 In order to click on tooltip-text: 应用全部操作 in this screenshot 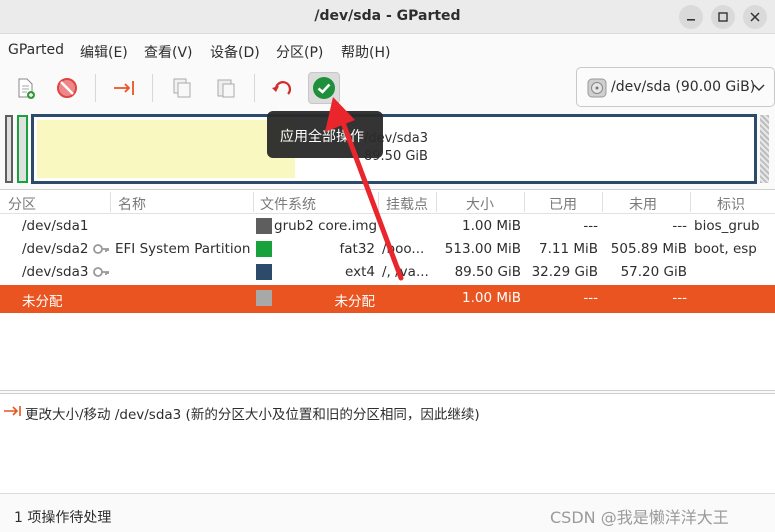, I will do `click(322, 137)`.